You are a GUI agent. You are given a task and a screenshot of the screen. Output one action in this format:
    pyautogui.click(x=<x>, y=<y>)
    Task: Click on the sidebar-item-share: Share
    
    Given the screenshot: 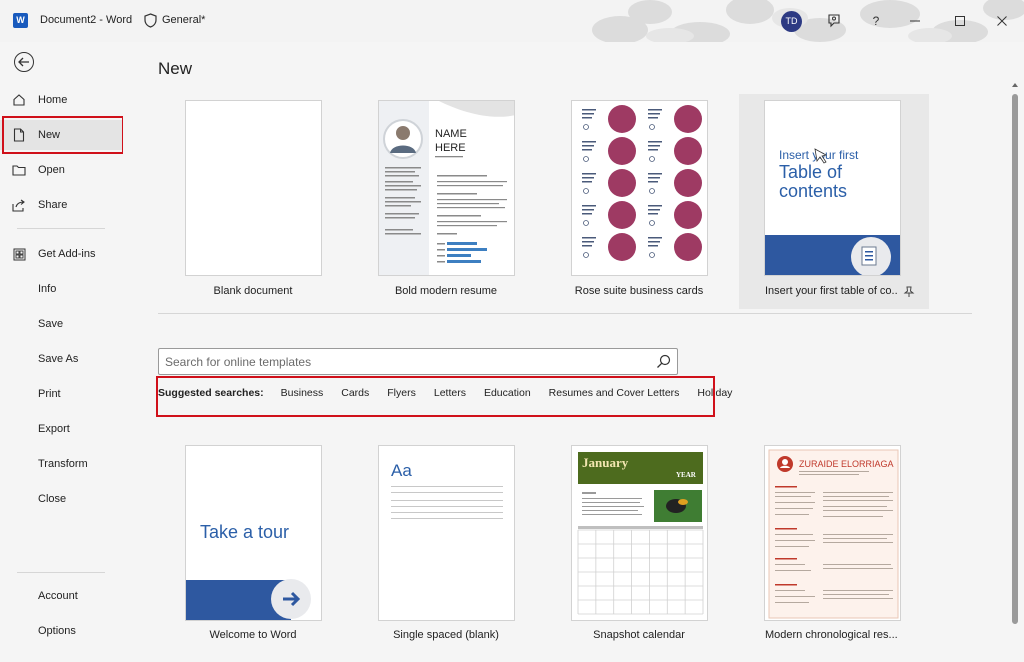 What is the action you would take?
    pyautogui.click(x=61, y=205)
    